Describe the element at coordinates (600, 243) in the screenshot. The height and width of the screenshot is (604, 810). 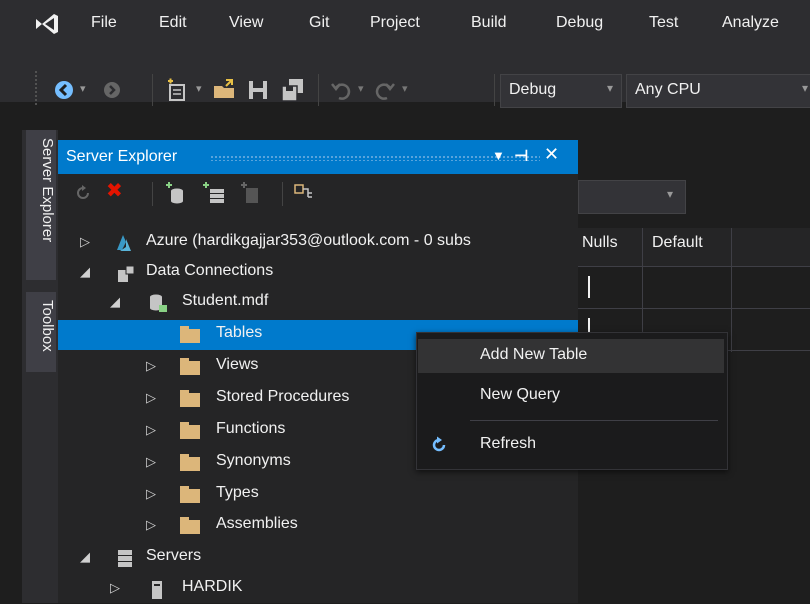
I see `column-header-nulls: Nulls` at that location.